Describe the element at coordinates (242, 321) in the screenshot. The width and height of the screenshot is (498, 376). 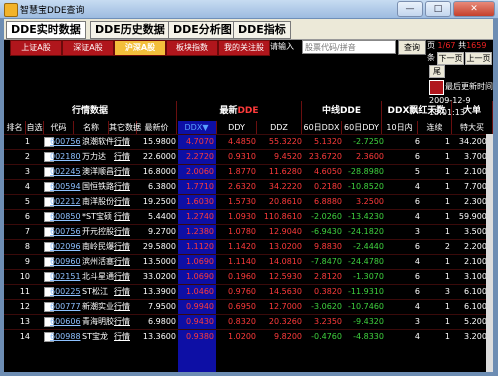
I see `cell-ddy: 0.8320` at that location.